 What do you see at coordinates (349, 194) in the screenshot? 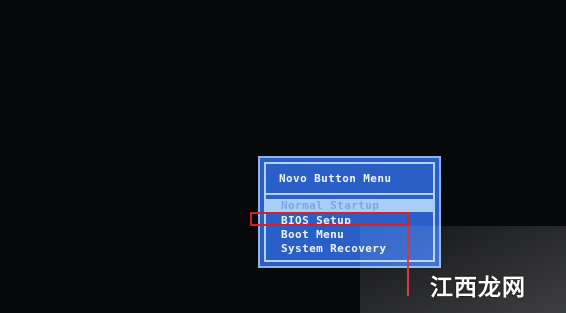
I see `title-divider` at bounding box center [349, 194].